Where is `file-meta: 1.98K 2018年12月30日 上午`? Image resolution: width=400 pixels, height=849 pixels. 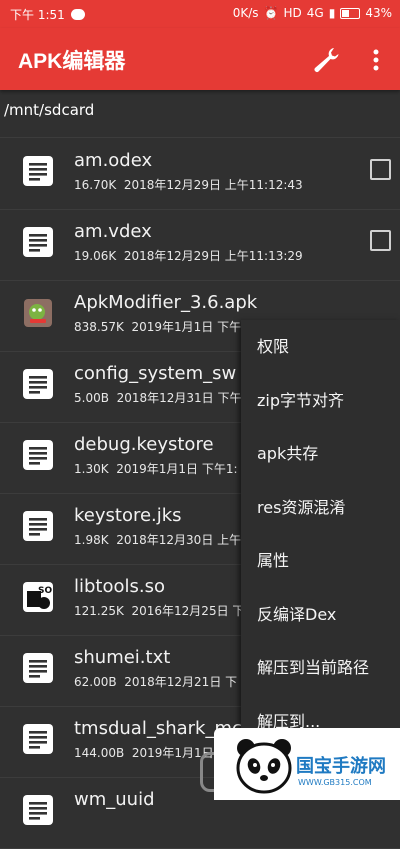
file-meta: 1.98K 2018年12月30日 上午 is located at coordinates (157, 539).